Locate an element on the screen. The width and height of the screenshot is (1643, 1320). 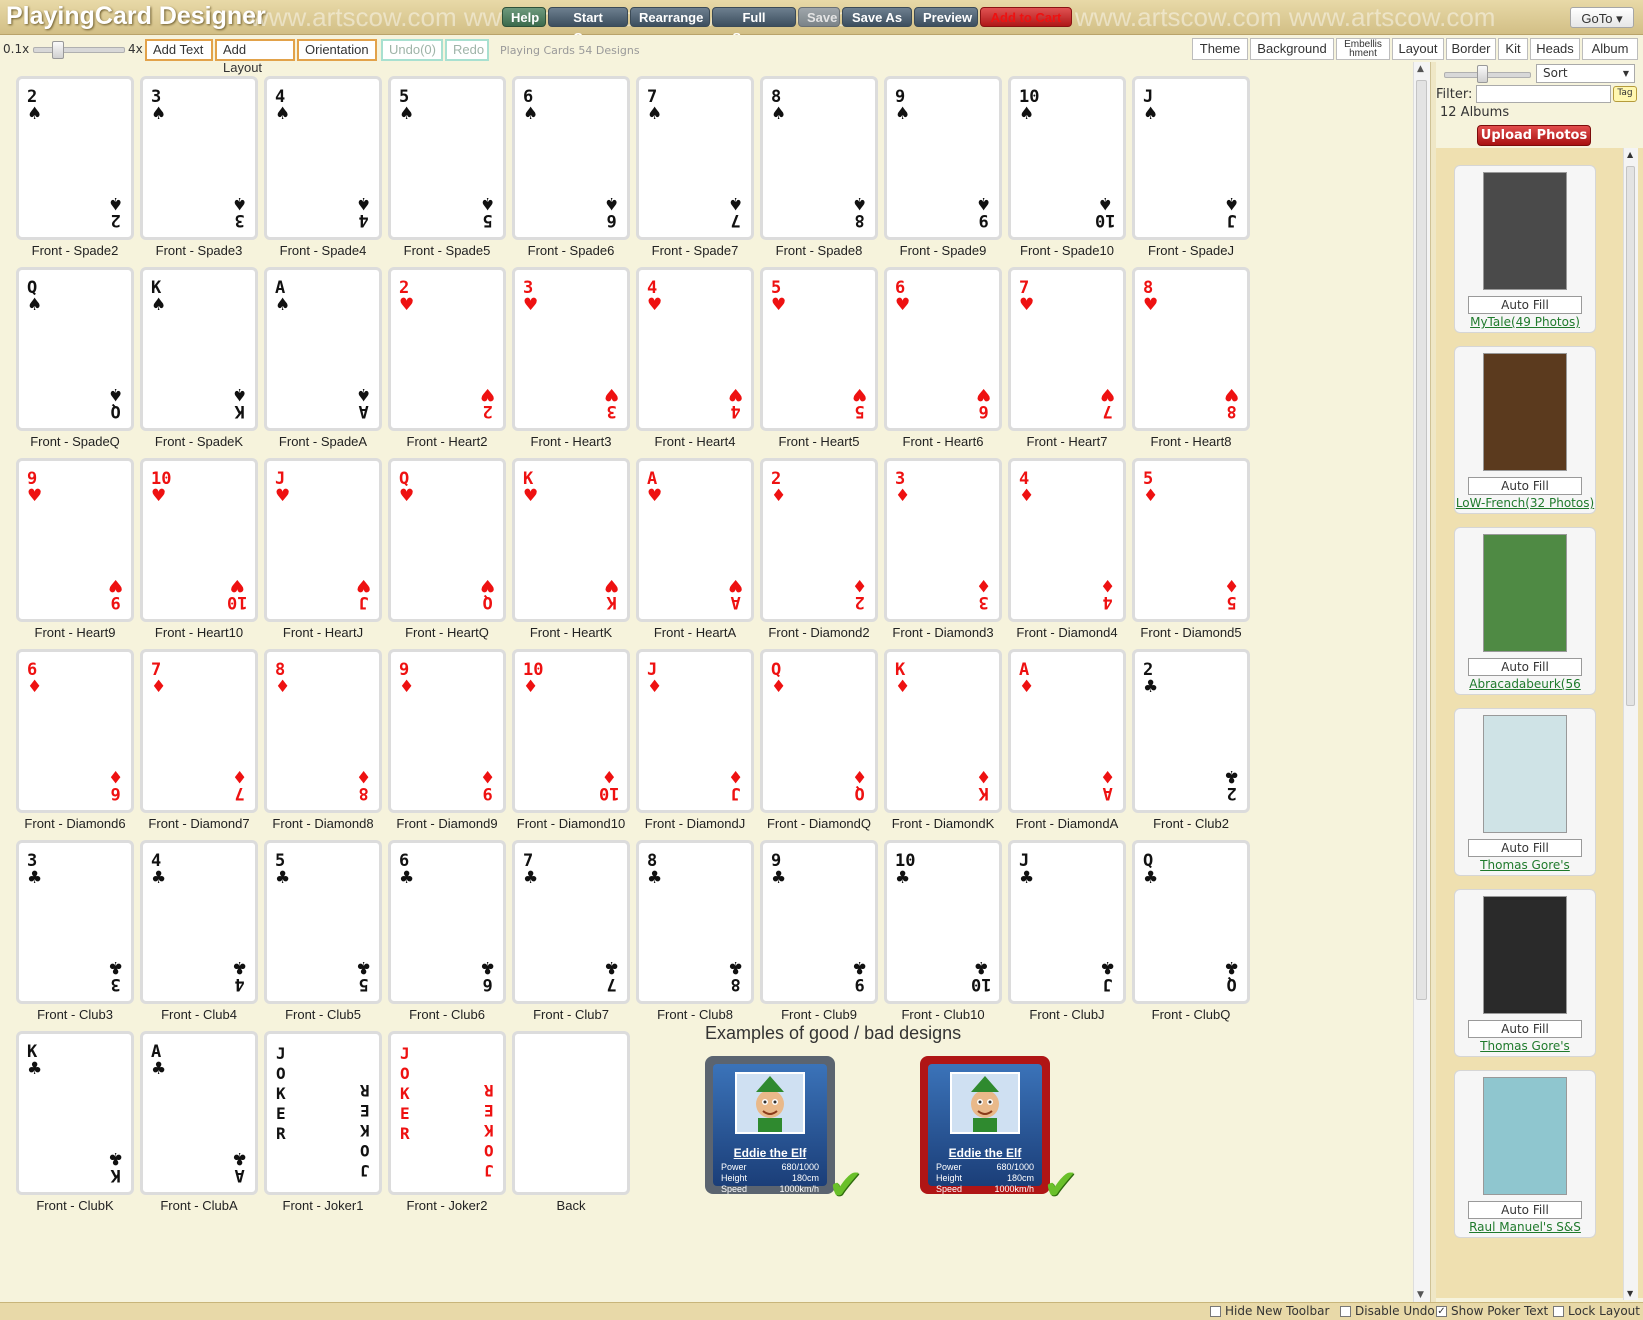
playing-card: 3 ♦ 3 ♦ is located at coordinates (943, 540).